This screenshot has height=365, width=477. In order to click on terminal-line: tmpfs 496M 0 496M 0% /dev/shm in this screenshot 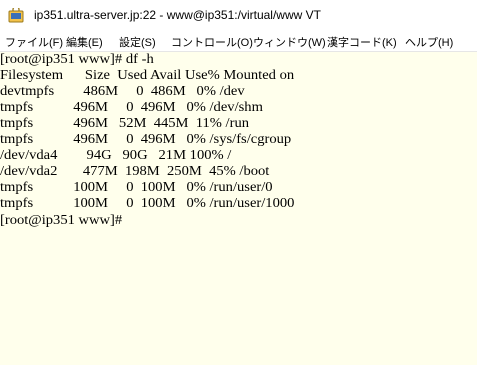, I will do `click(131, 107)`.